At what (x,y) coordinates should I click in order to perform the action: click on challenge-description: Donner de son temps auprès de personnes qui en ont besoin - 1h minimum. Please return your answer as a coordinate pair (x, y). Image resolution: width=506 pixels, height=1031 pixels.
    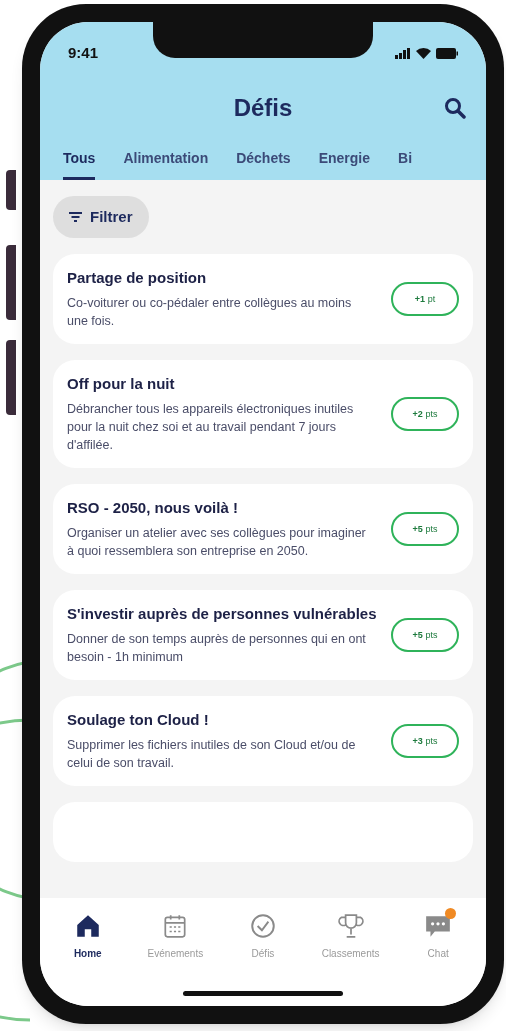
    Looking at the image, I should click on (217, 648).